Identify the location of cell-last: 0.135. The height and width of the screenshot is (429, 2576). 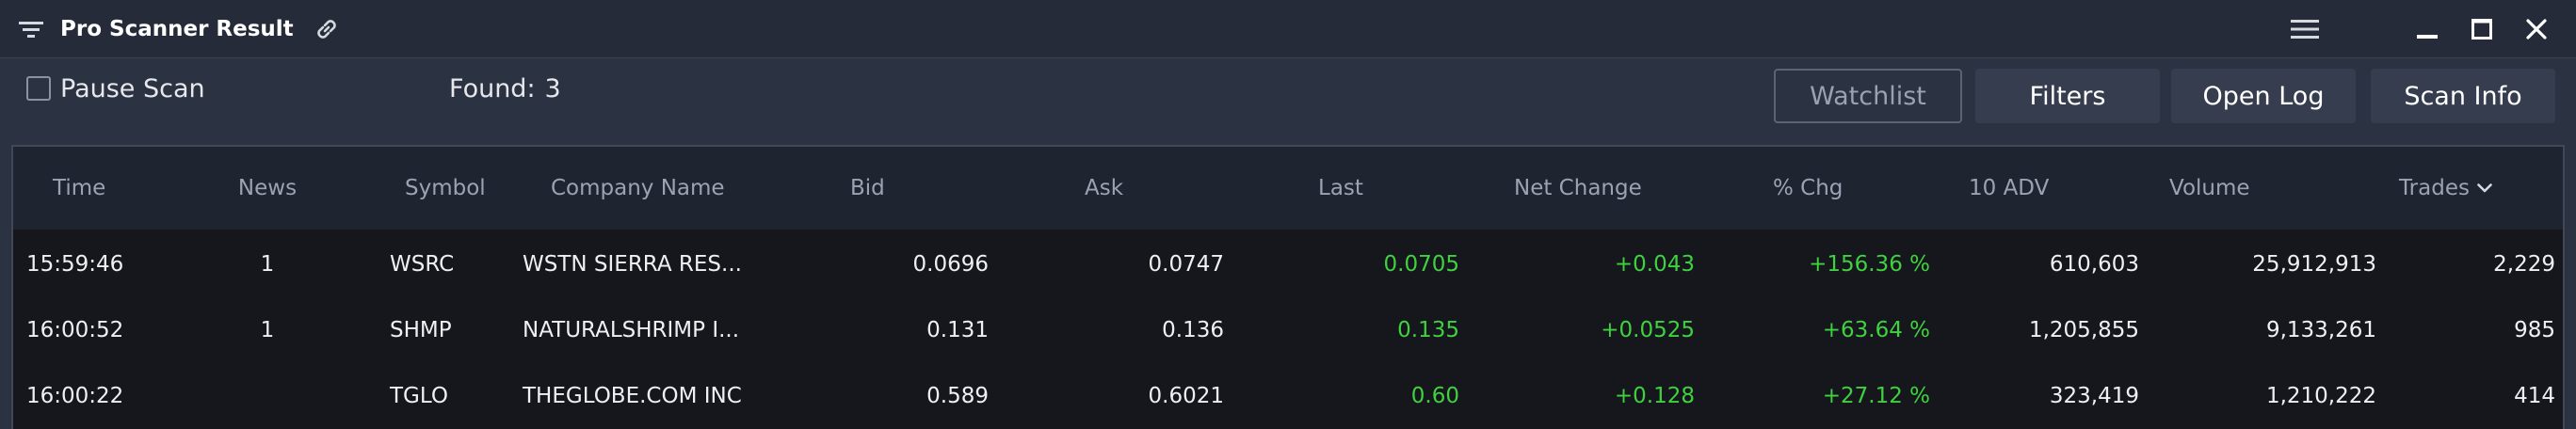
(1428, 330).